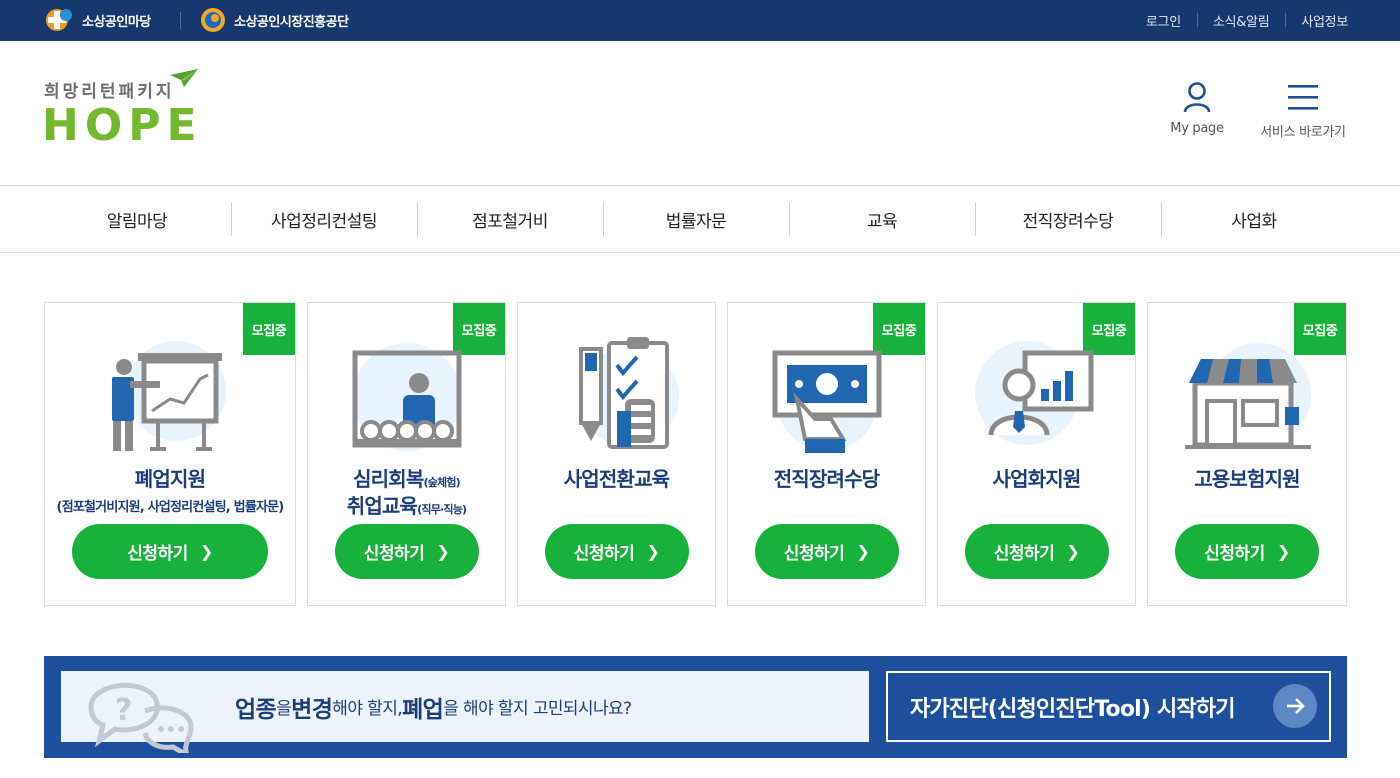 The height and width of the screenshot is (778, 1400). I want to click on program-title-note: (숲체험), so click(441, 482).